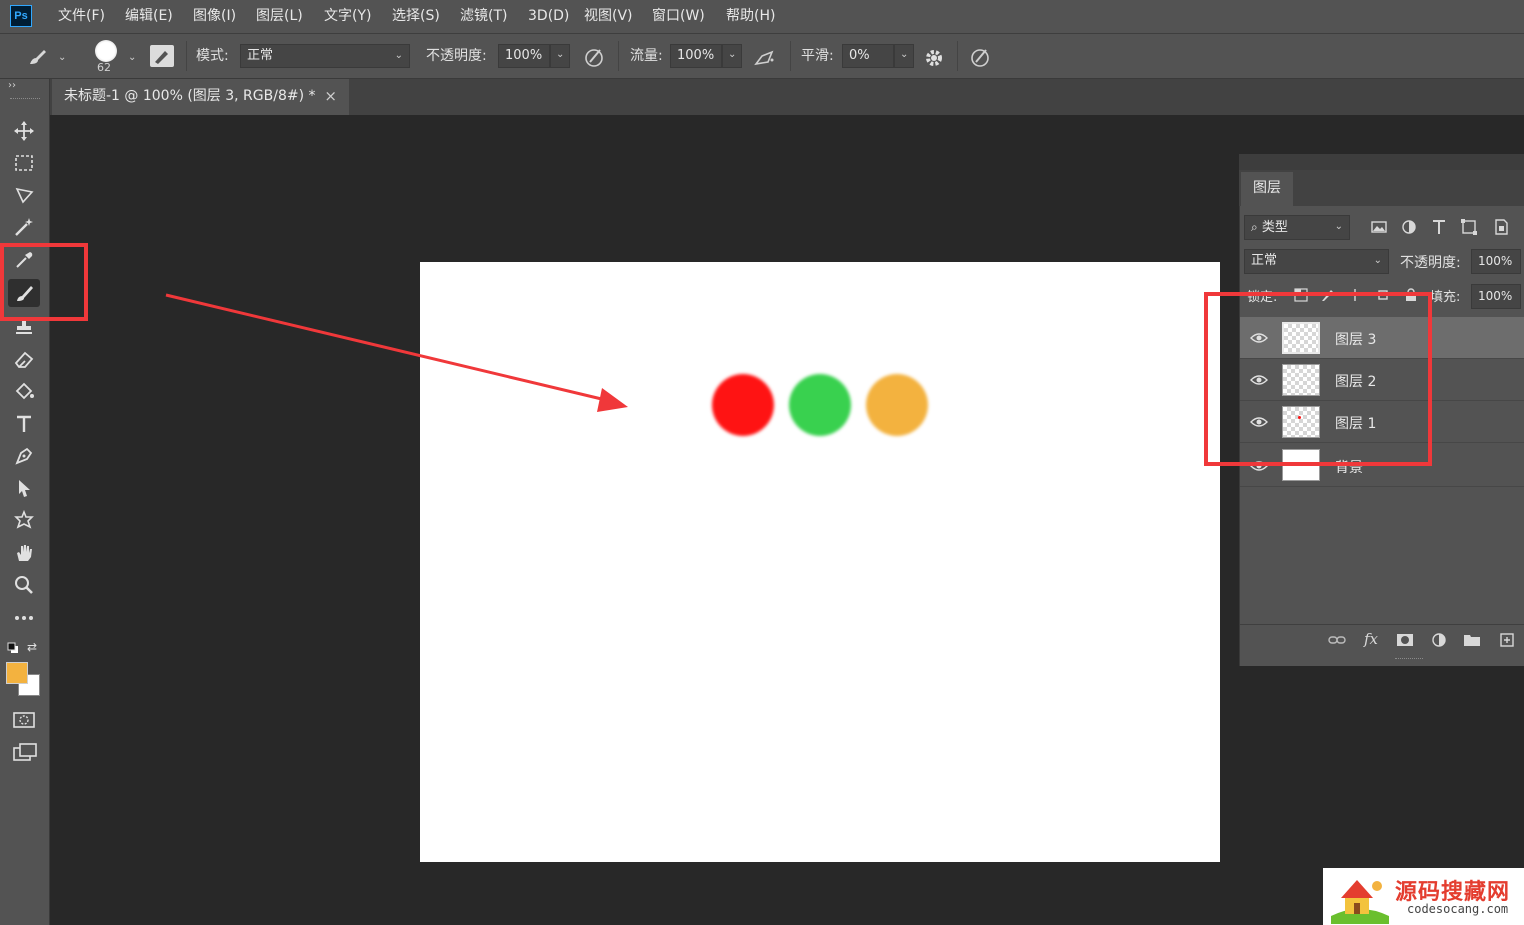  What do you see at coordinates (190, 96) in the screenshot?
I see `document-tab-title: 未标题-1 @ 100% (图层 3, RGB/8#) *` at bounding box center [190, 96].